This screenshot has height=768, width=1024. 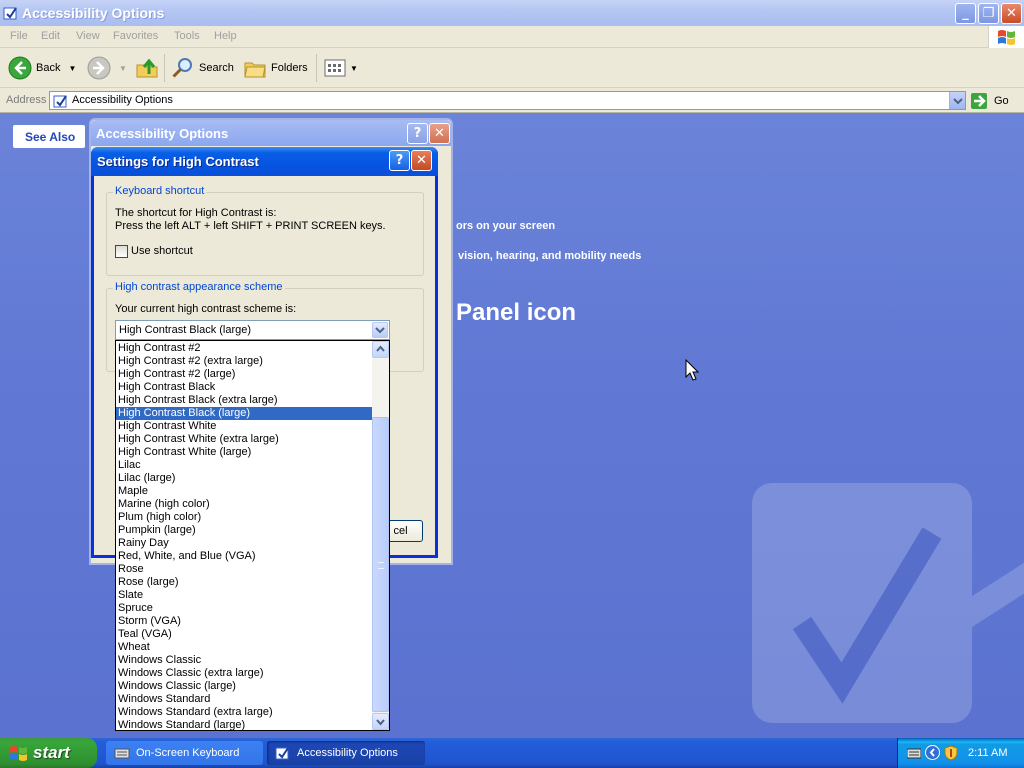 I want to click on scheme-option: Rainy Day, so click(x=245, y=543).